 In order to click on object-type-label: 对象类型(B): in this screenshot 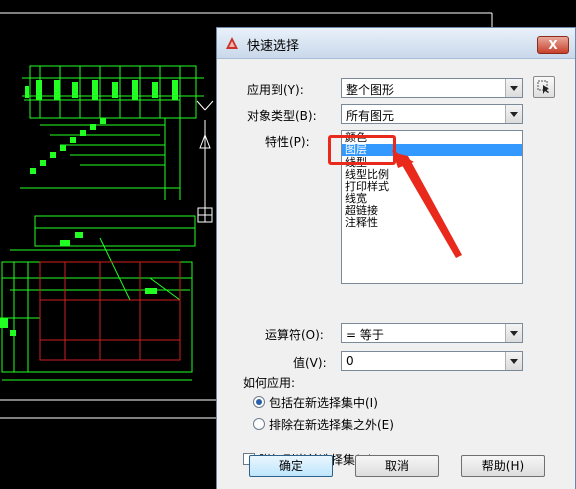, I will do `click(282, 116)`.